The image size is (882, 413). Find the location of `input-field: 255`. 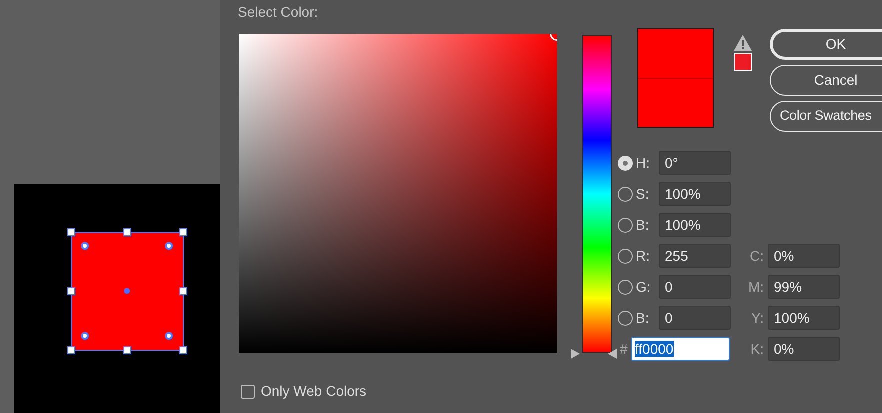

input-field: 255 is located at coordinates (695, 256).